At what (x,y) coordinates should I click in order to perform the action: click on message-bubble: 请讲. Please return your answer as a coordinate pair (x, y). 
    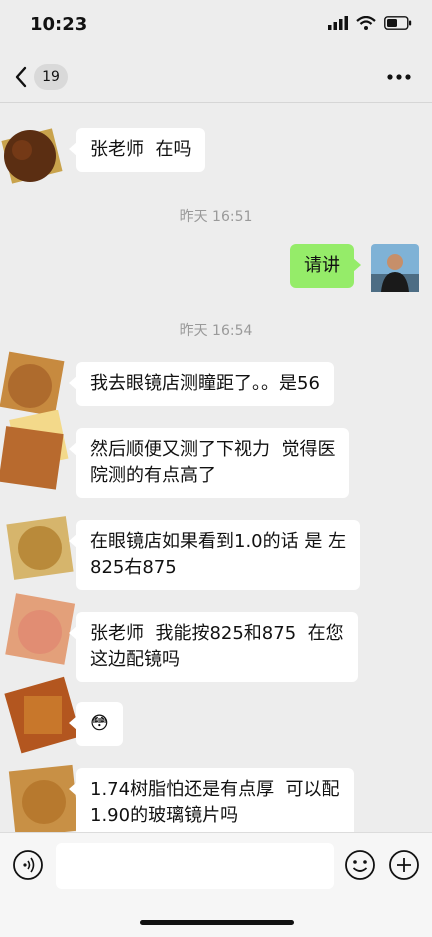
    Looking at the image, I should click on (325, 266).